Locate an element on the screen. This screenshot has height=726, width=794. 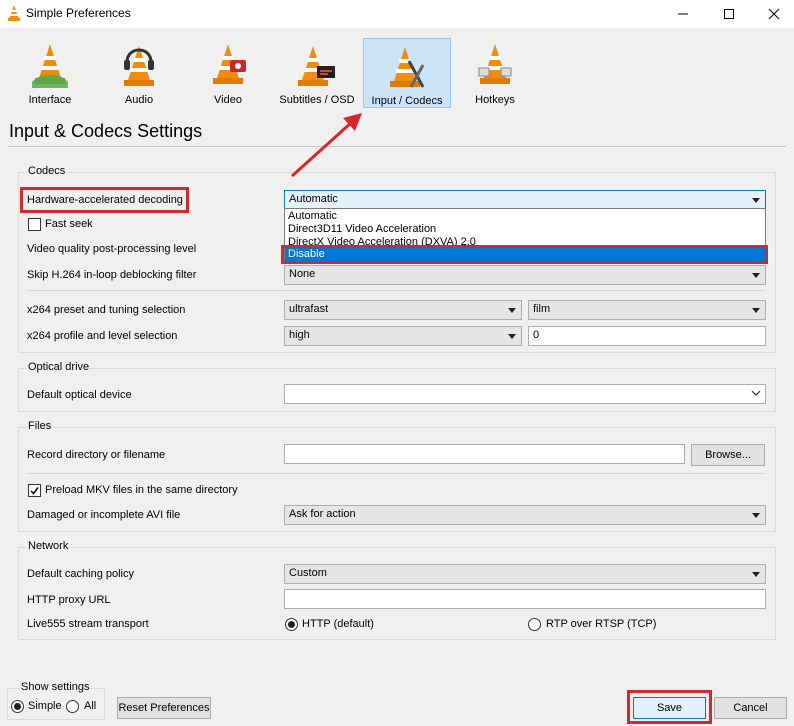
codecs-group-title: Codecs is located at coordinates (46, 171).